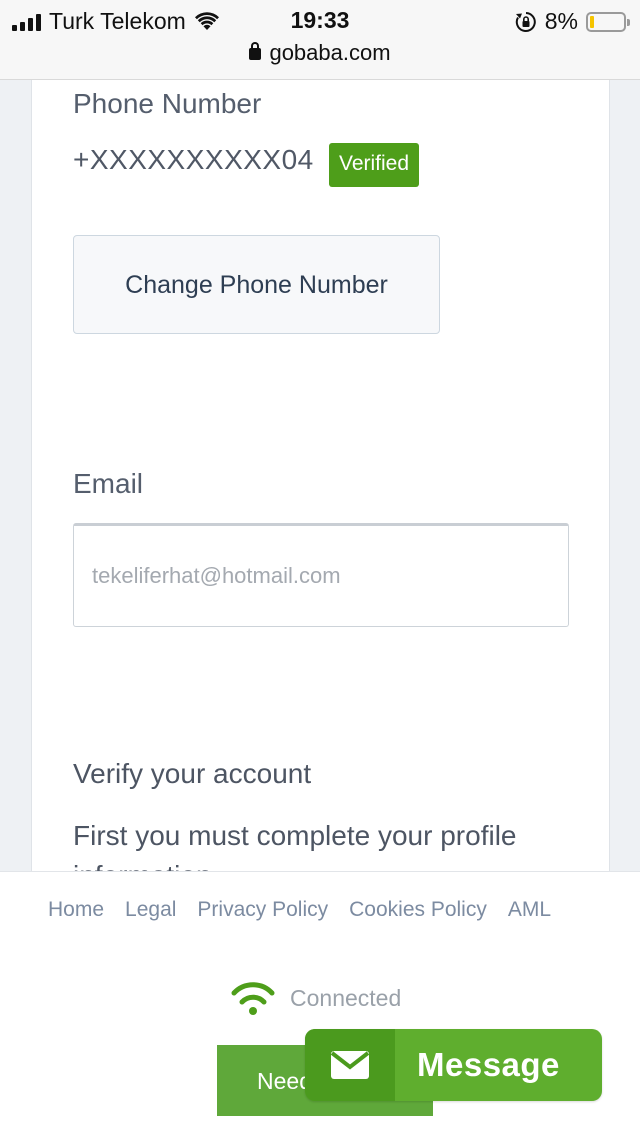 The image size is (640, 1136). What do you see at coordinates (193, 159) in the screenshot?
I see `phone-number-value: +XXXXXXXXXX04` at bounding box center [193, 159].